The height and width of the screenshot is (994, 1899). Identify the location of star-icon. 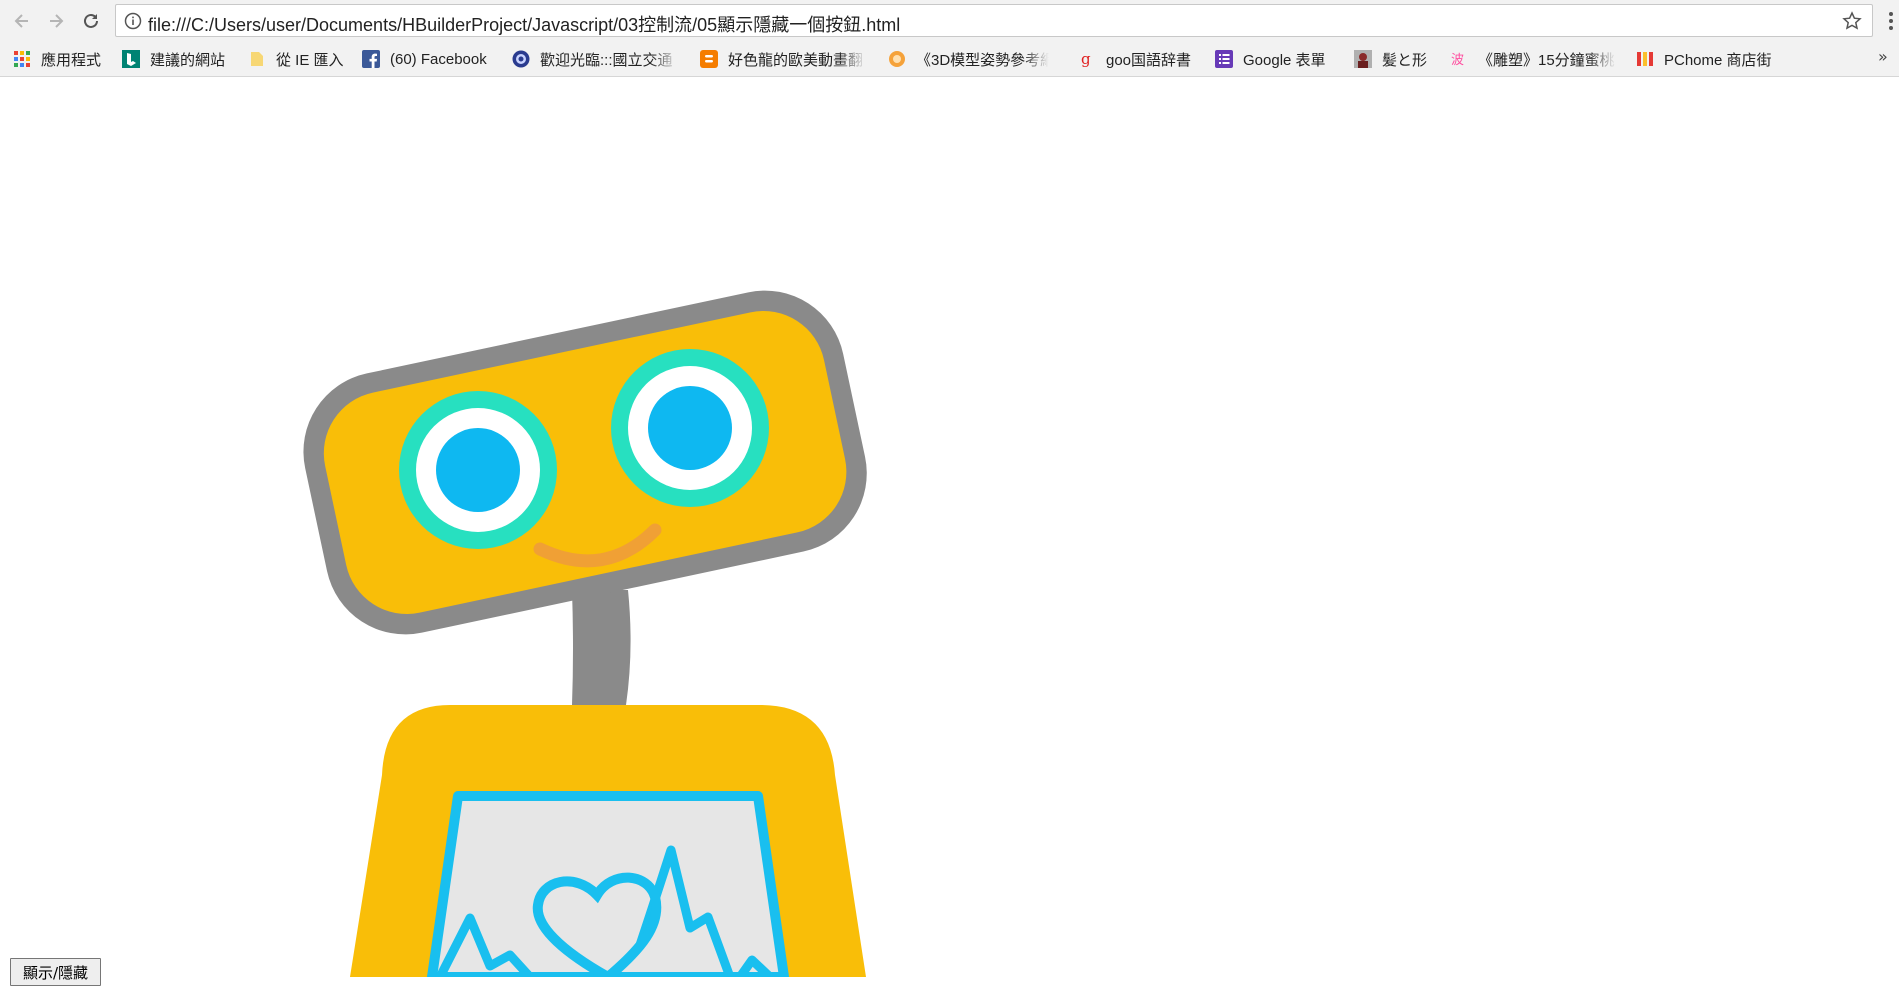
(1852, 21).